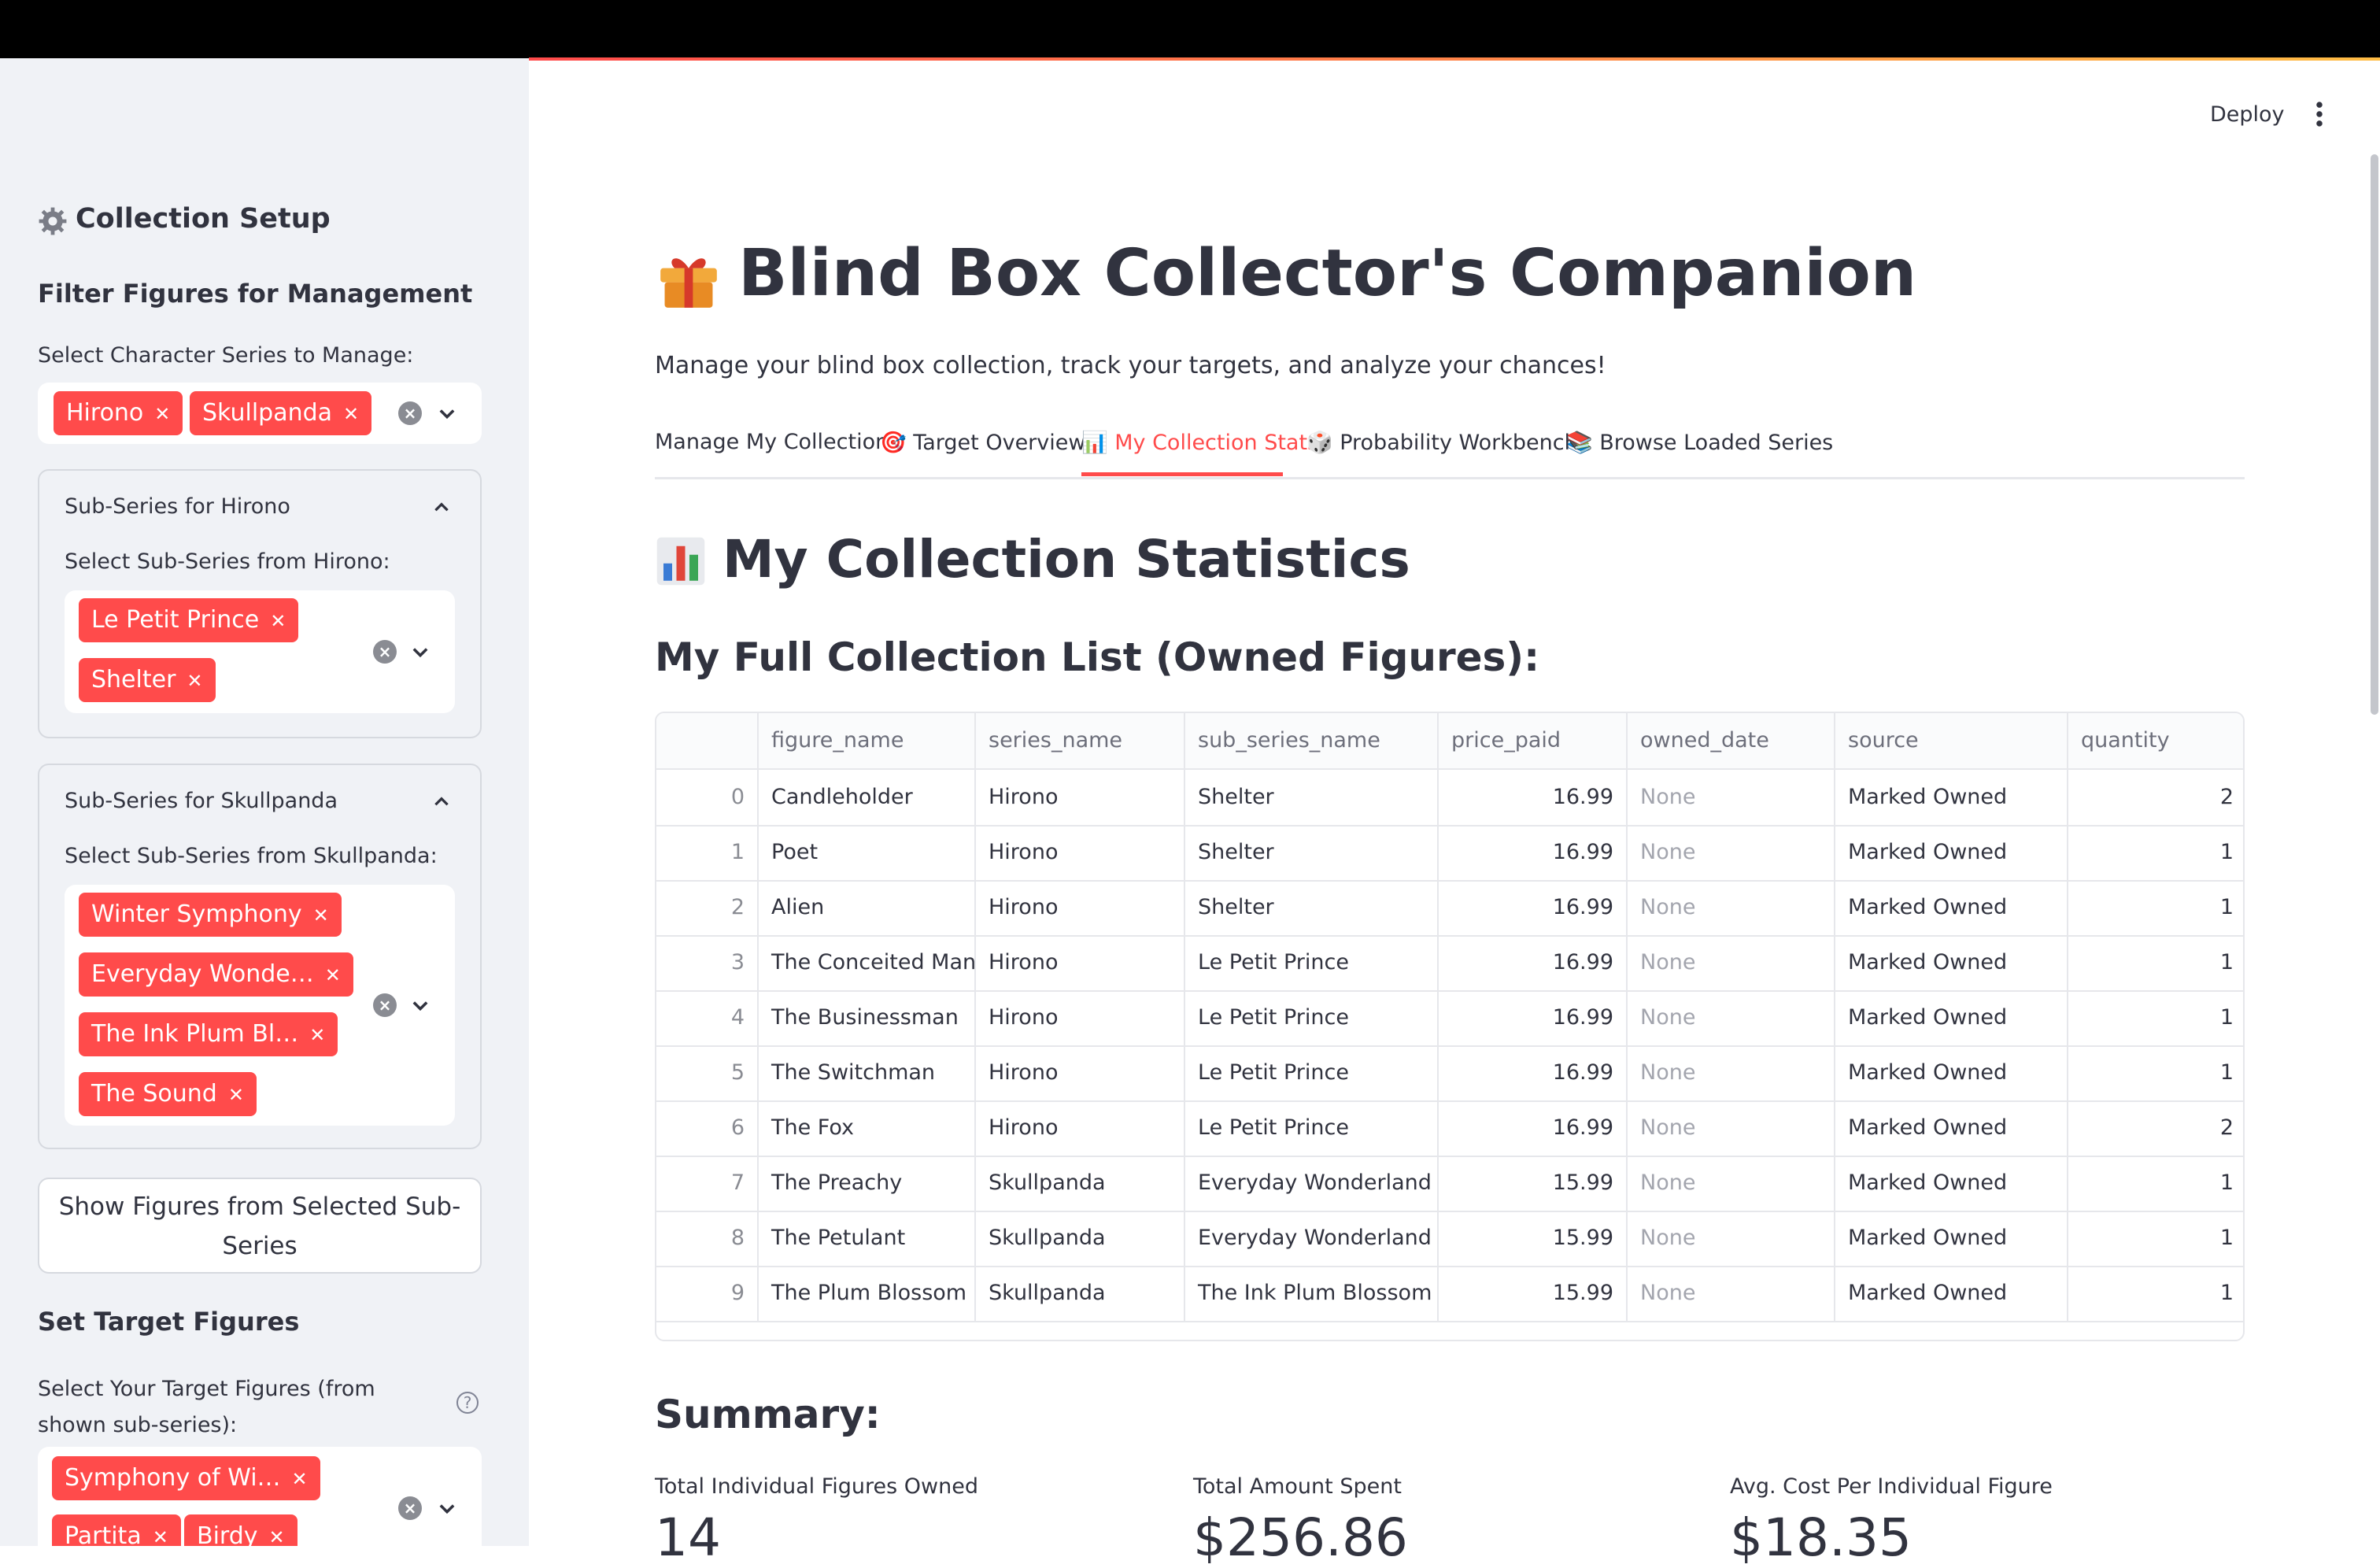 The height and width of the screenshot is (1568, 2380). What do you see at coordinates (868, 1072) in the screenshot?
I see `table-cell: The Switchman` at bounding box center [868, 1072].